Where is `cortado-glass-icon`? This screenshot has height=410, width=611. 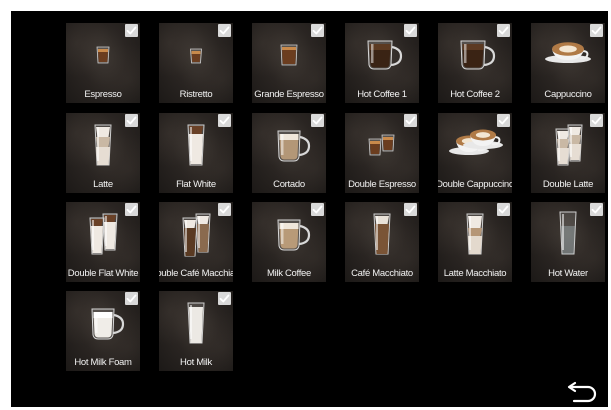 cortado-glass-icon is located at coordinates (294, 146).